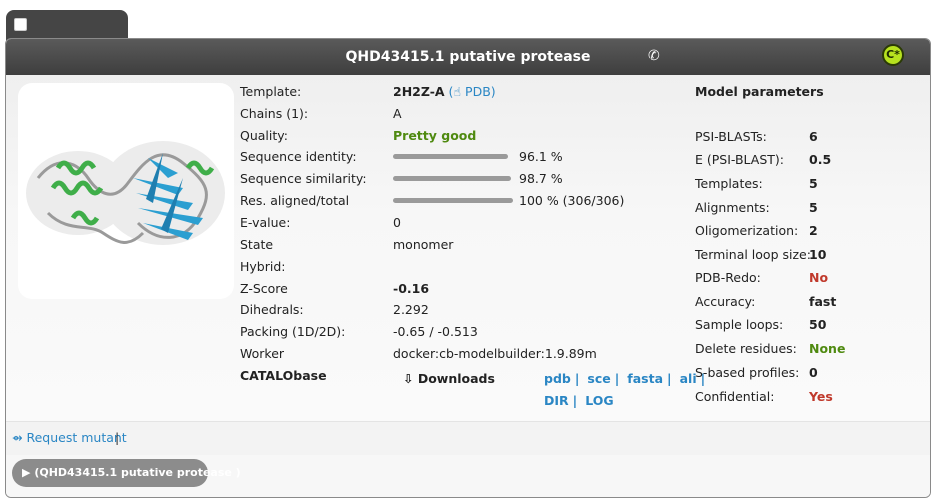  What do you see at coordinates (729, 183) in the screenshot?
I see `param-name: Templates:` at bounding box center [729, 183].